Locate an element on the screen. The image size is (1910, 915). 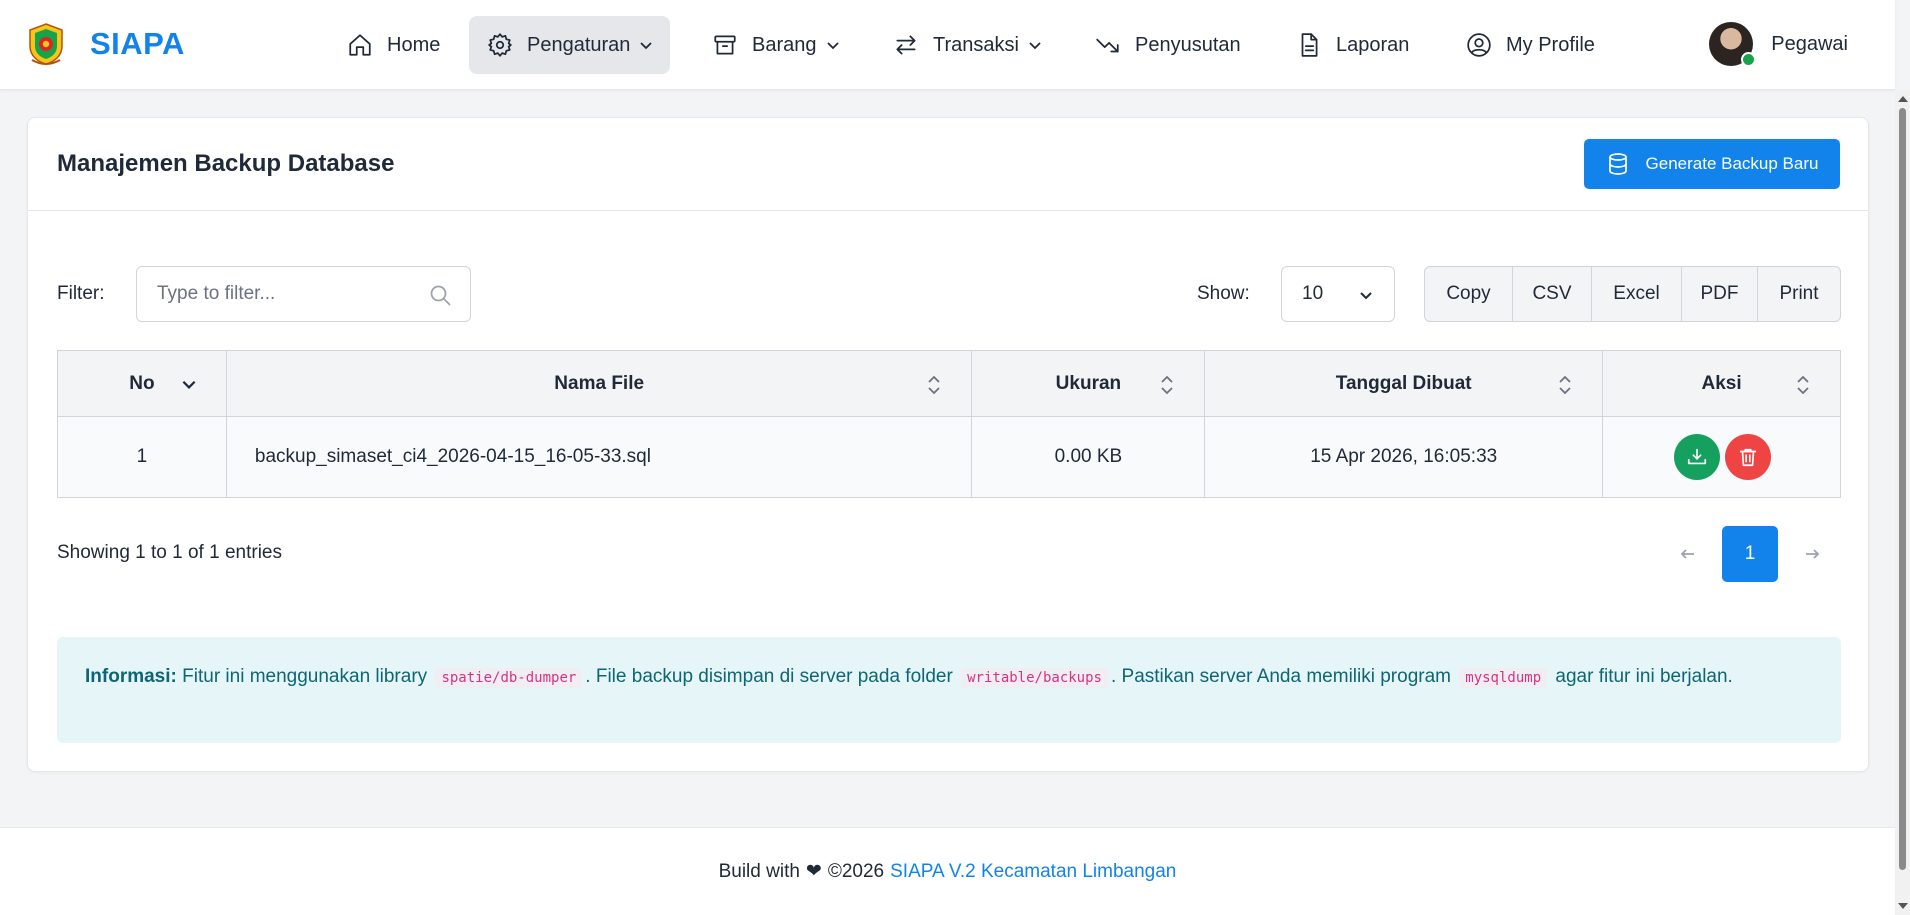
trash-icon is located at coordinates (1748, 457).